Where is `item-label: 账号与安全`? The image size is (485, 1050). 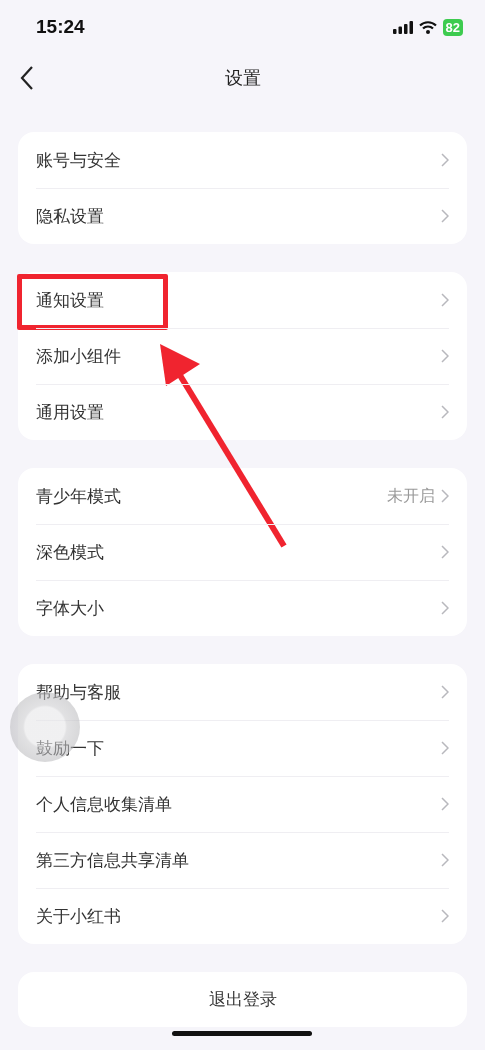
item-label: 账号与安全 is located at coordinates (79, 160).